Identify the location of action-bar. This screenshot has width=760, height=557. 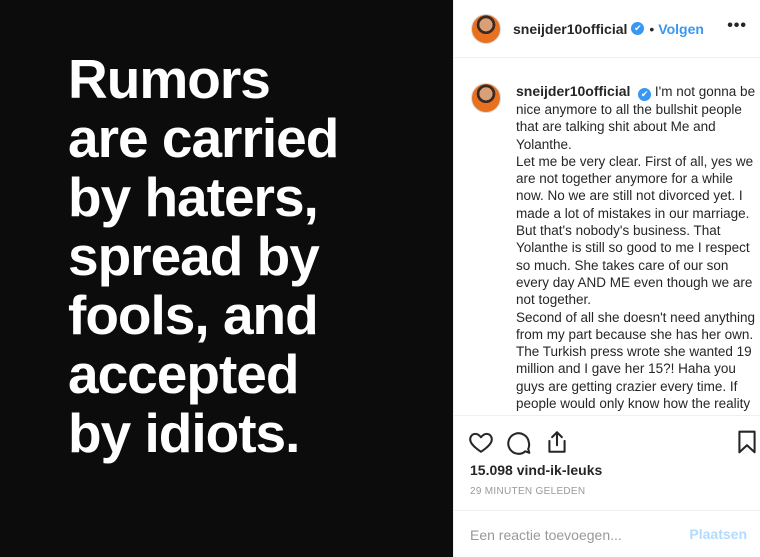
(607, 441).